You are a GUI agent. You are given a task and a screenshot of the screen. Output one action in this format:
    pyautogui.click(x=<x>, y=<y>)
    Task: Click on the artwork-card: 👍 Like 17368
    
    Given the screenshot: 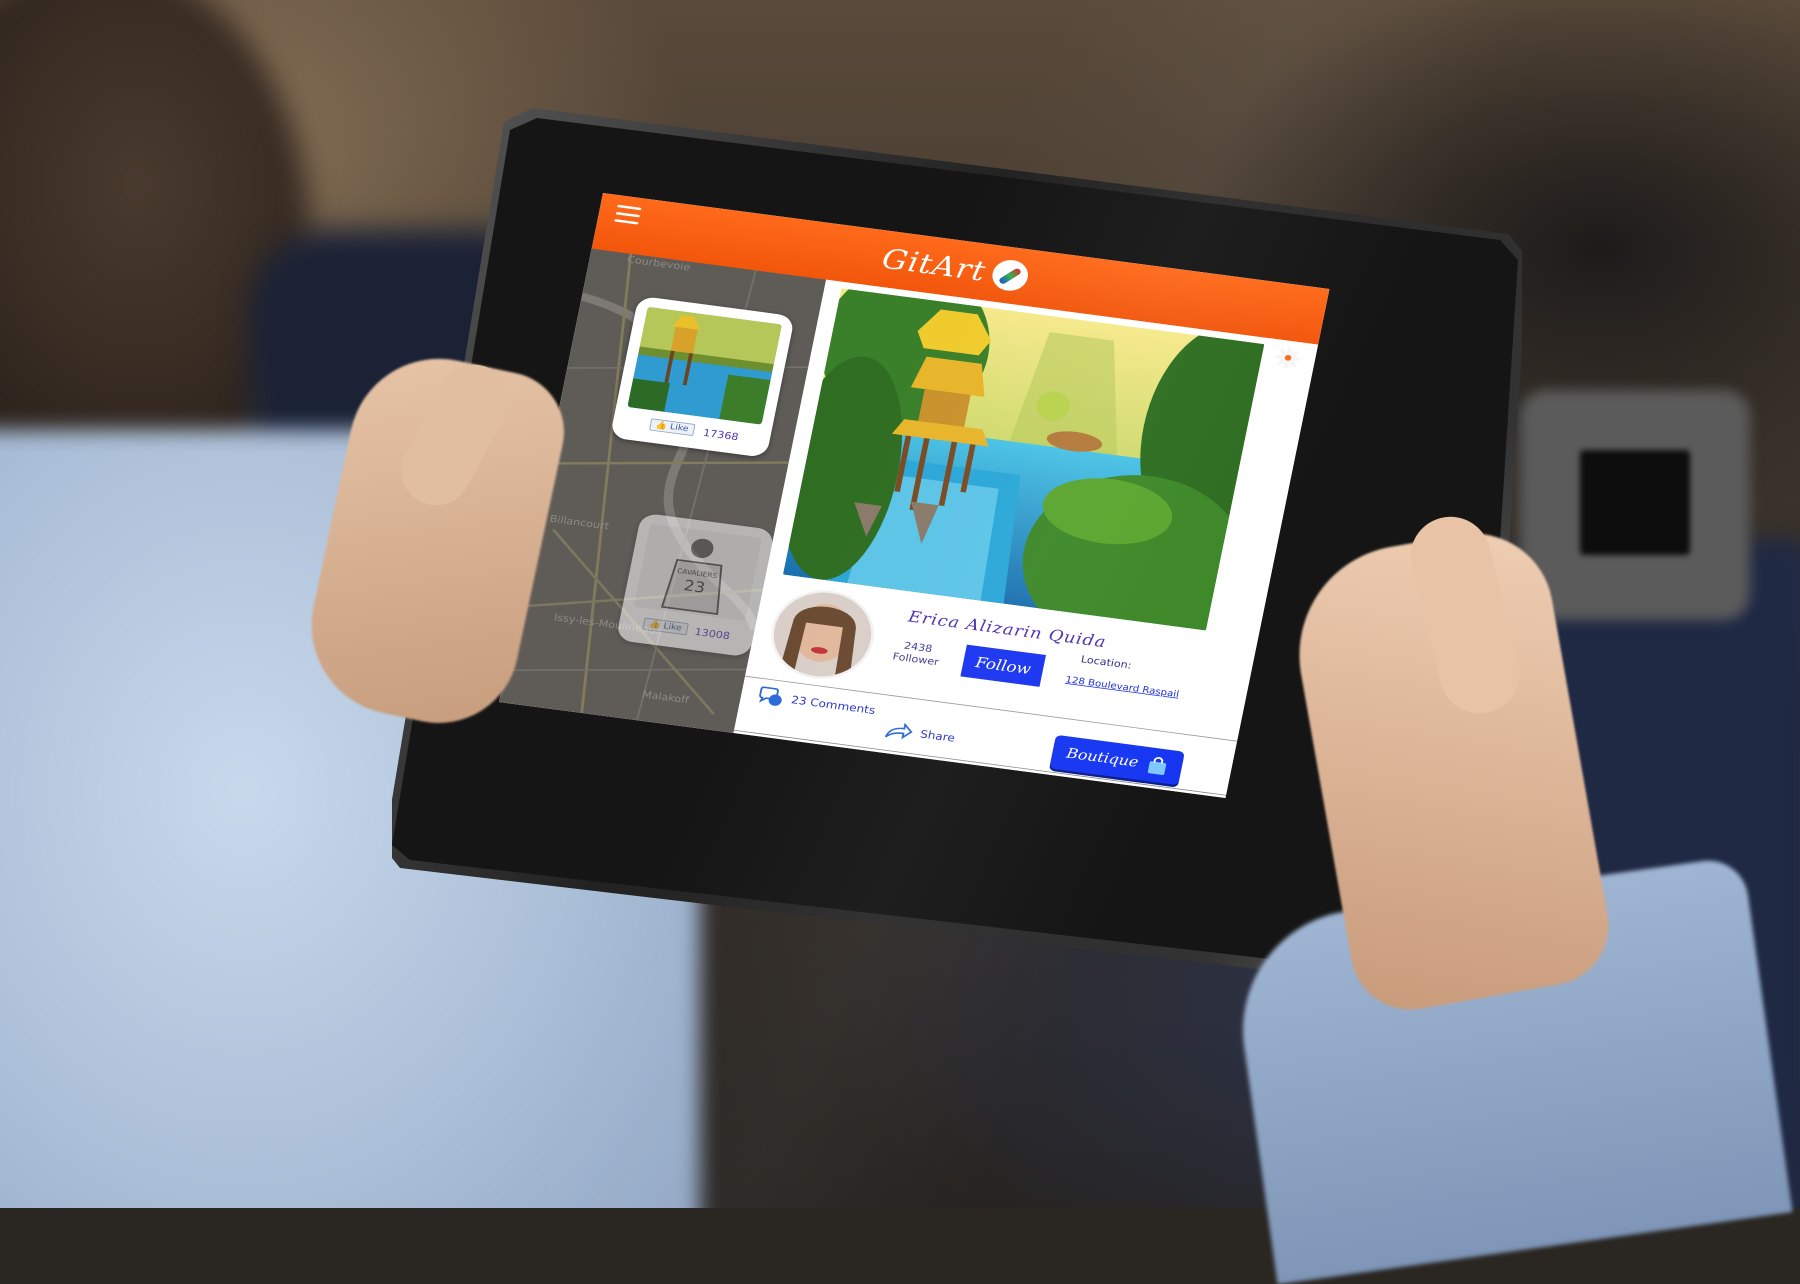 What is the action you would take?
    pyautogui.click(x=702, y=376)
    